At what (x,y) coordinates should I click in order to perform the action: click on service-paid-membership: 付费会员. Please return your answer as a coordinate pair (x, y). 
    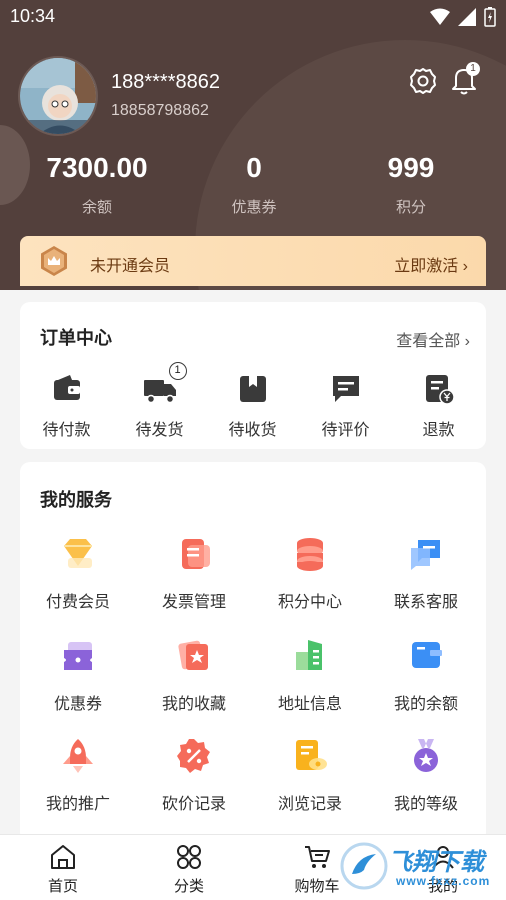
    Looking at the image, I should click on (78, 573).